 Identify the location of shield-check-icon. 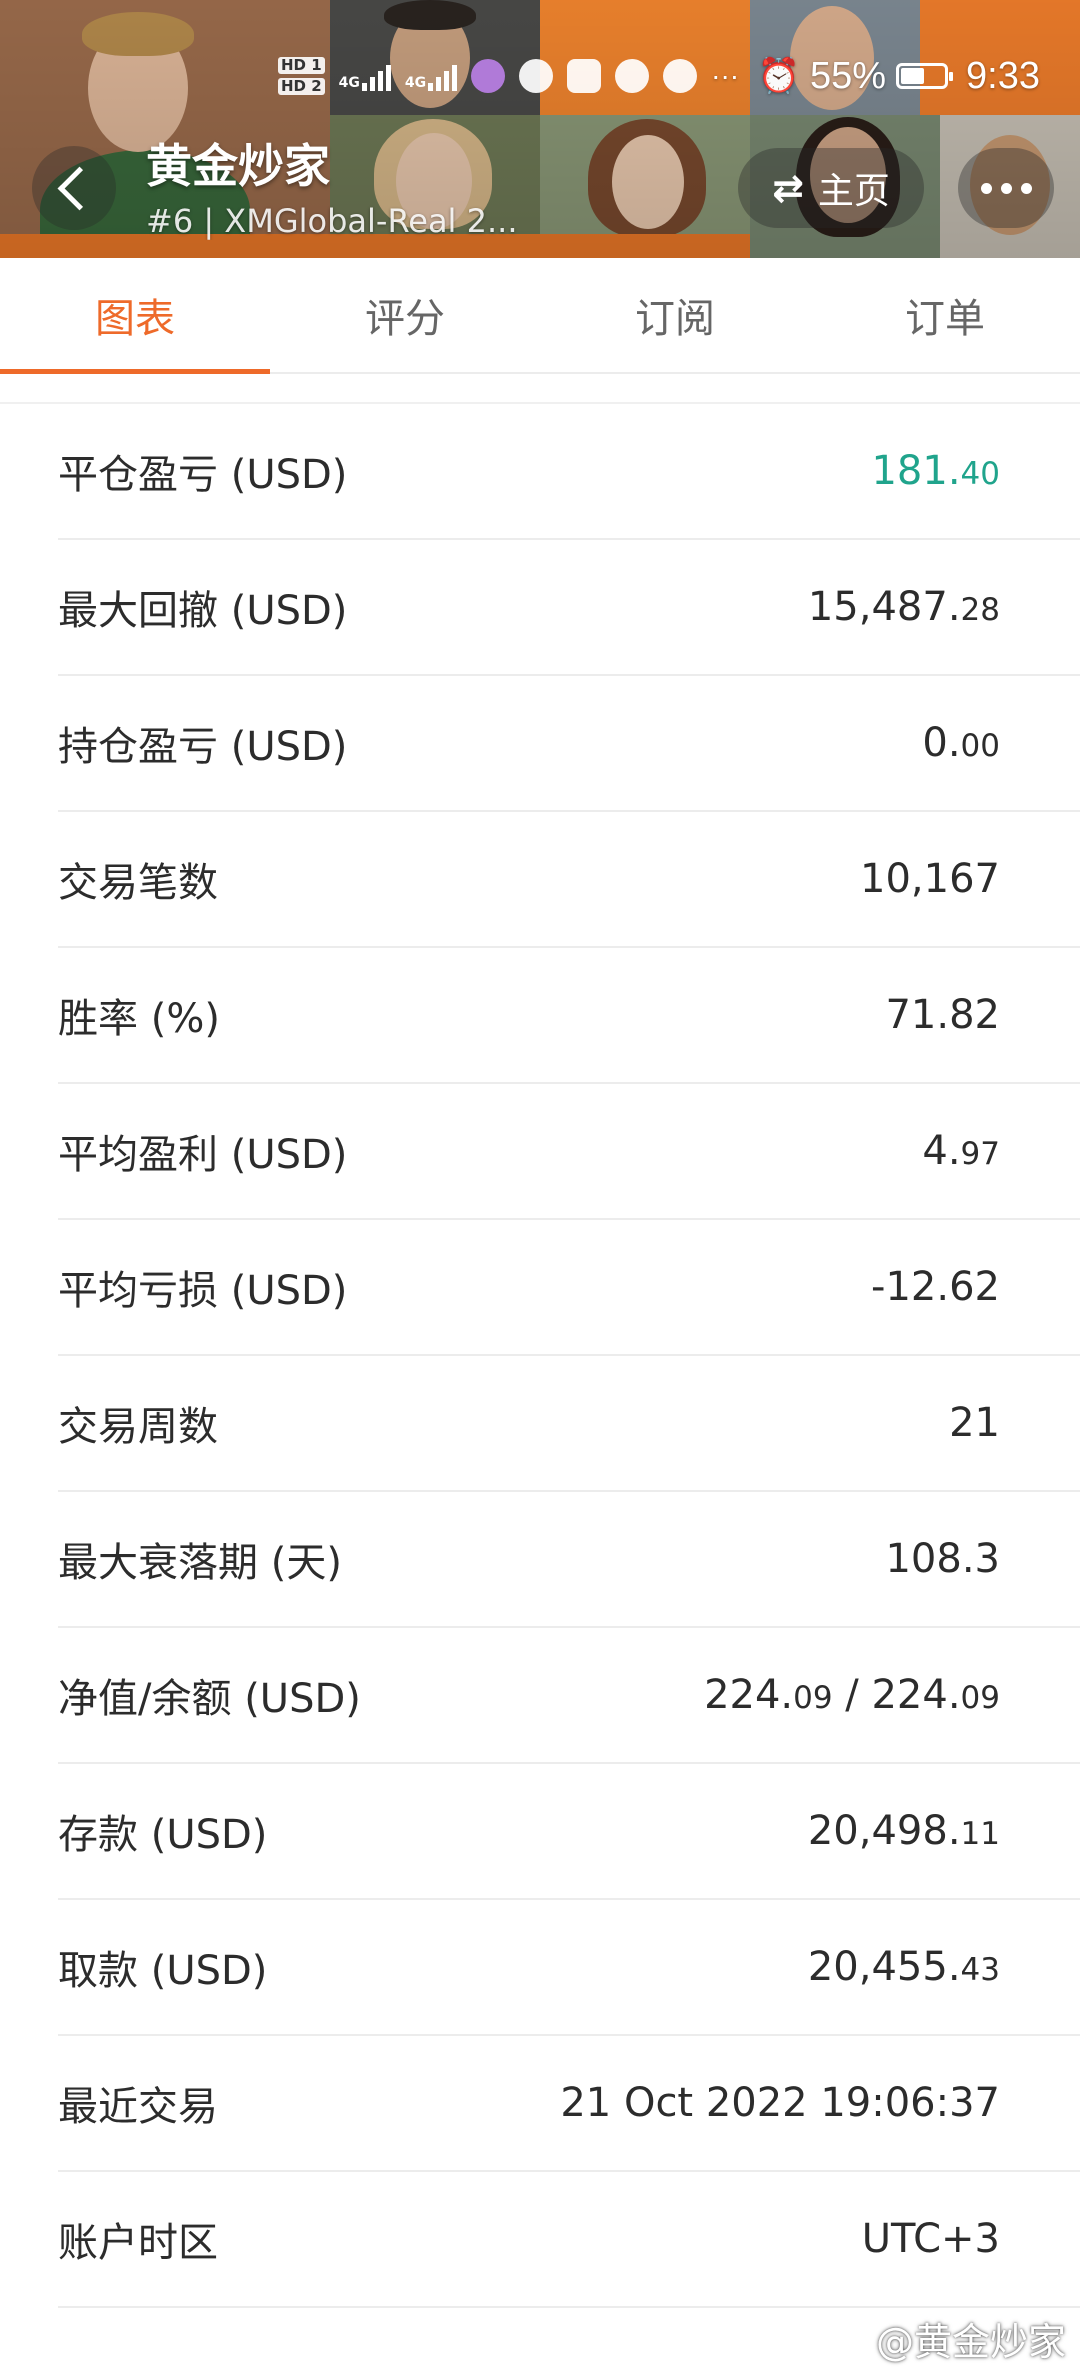
(680, 76).